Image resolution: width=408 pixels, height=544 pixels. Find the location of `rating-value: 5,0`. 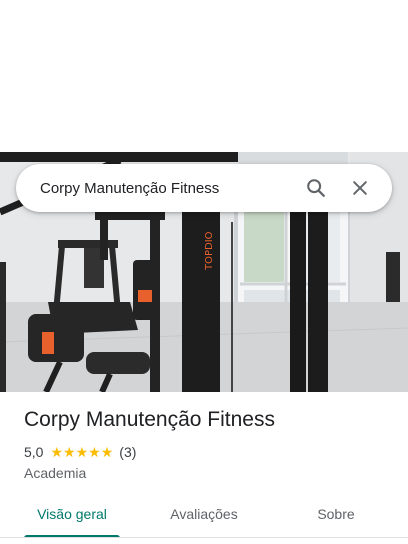

rating-value: 5,0 is located at coordinates (34, 452).